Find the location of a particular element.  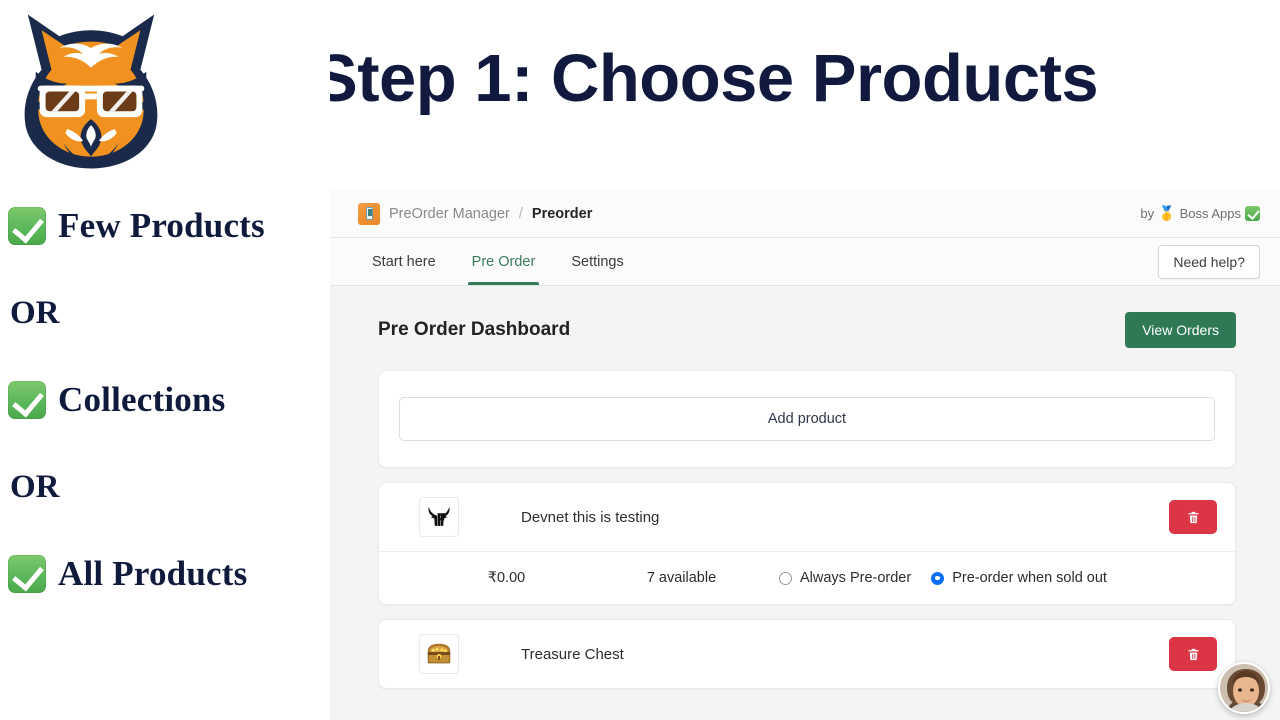

list-item-label: Collections is located at coordinates (142, 399).